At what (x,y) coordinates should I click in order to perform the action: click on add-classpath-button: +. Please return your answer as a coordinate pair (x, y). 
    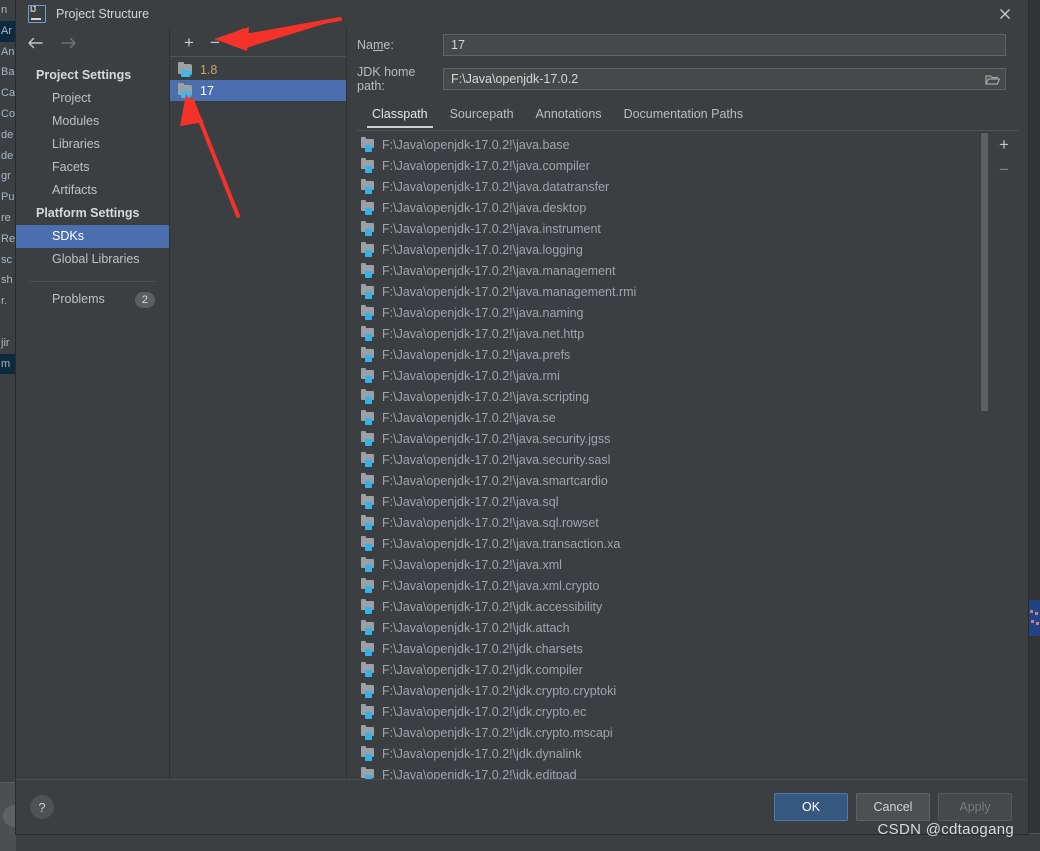
    Looking at the image, I should click on (1004, 144).